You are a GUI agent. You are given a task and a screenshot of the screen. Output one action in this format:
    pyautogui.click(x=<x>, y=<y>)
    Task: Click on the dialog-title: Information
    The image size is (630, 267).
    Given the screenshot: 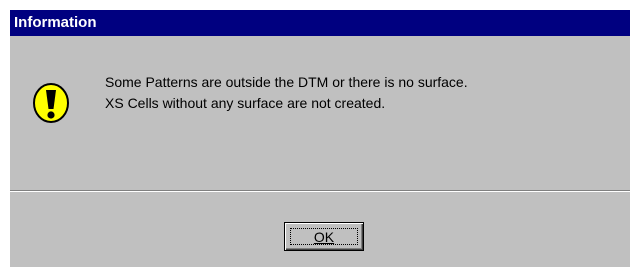 What is the action you would take?
    pyautogui.click(x=320, y=23)
    